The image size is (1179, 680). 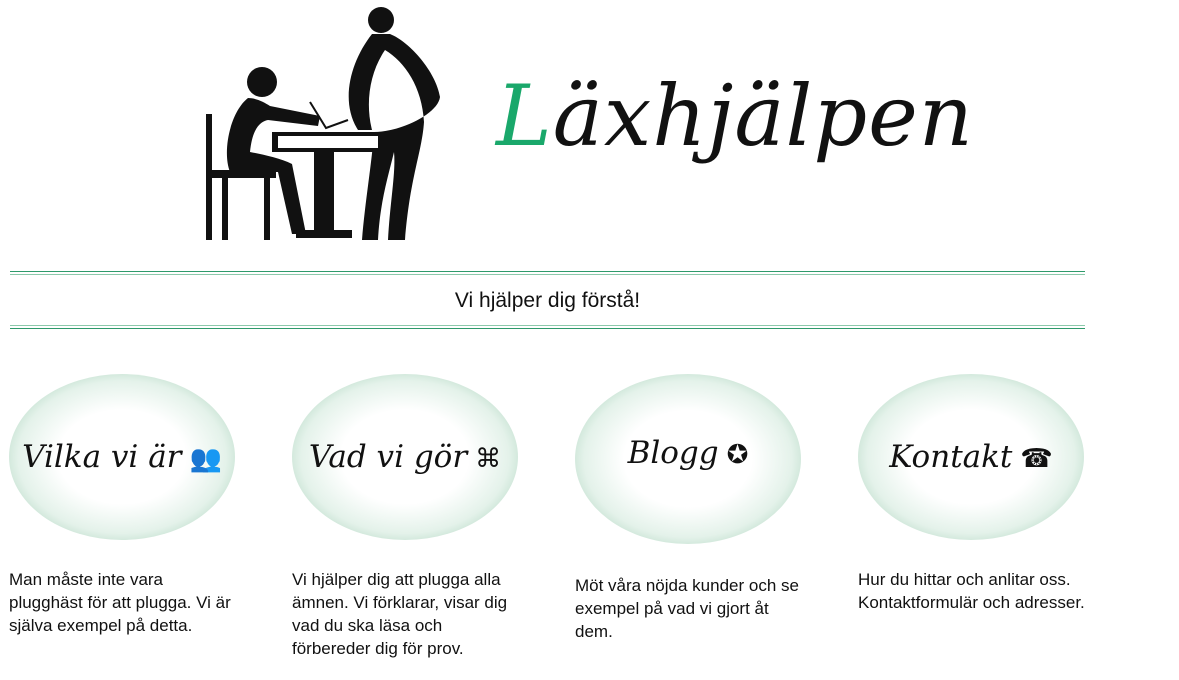 I want to click on nav-button-vad-vi-gor: Vad vi gör ⌘, so click(x=405, y=457).